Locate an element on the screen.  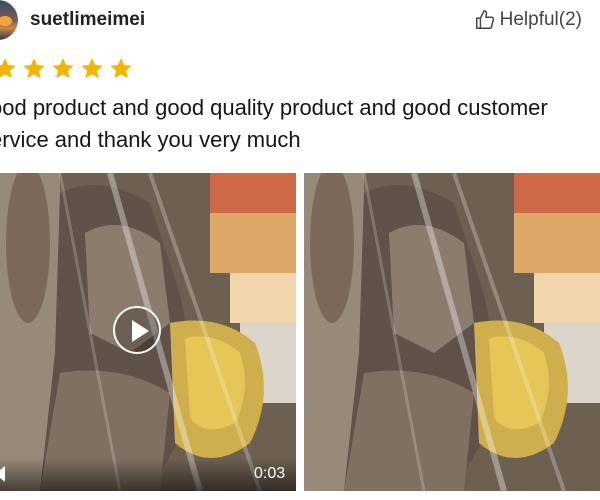
star-rating is located at coordinates (67, 69).